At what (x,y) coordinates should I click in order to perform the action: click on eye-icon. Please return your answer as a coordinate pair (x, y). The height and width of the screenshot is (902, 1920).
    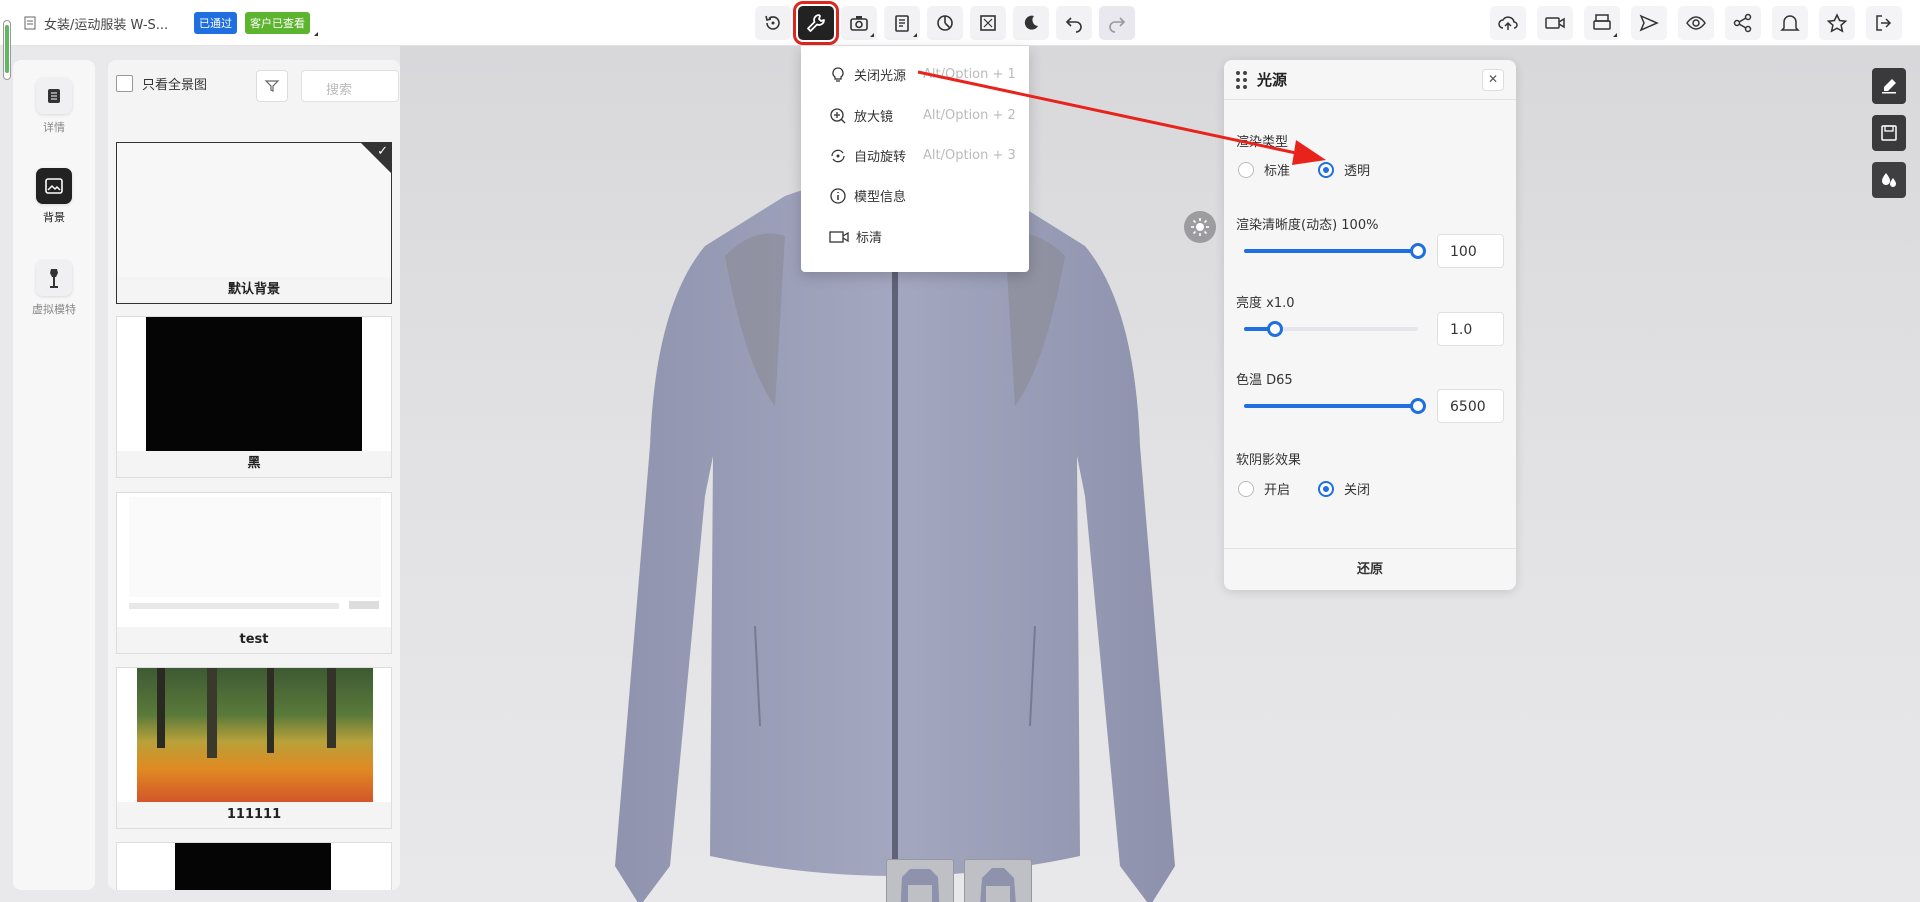
    Looking at the image, I should click on (1696, 23).